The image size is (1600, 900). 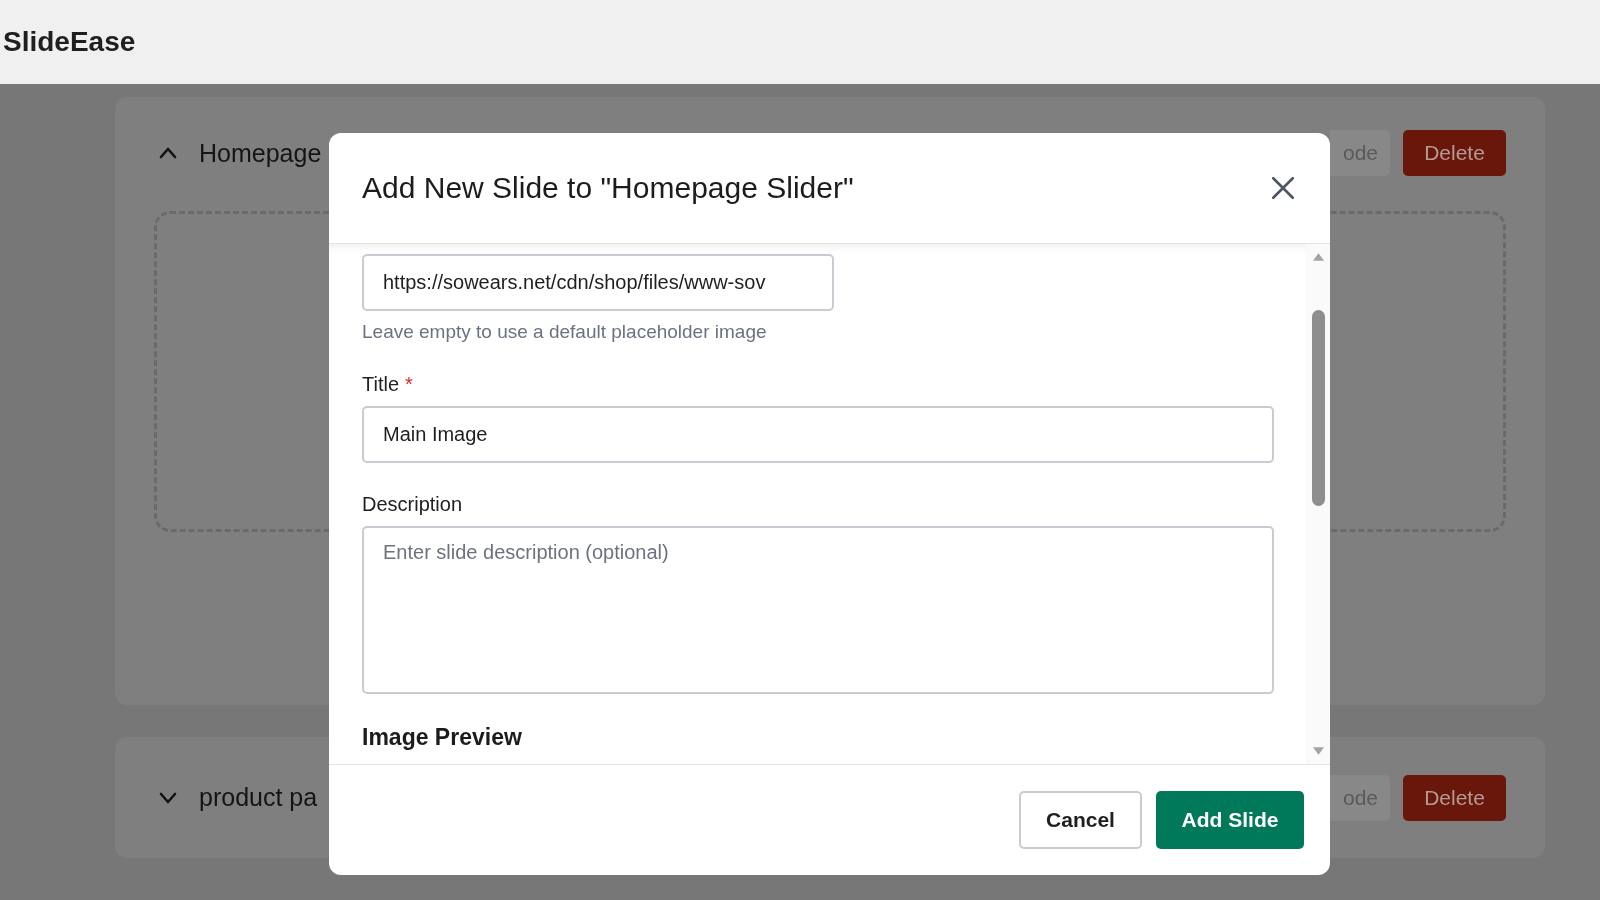 What do you see at coordinates (608, 188) in the screenshot?
I see `dialog-title: Add New Slide to "Homepage Slider"` at bounding box center [608, 188].